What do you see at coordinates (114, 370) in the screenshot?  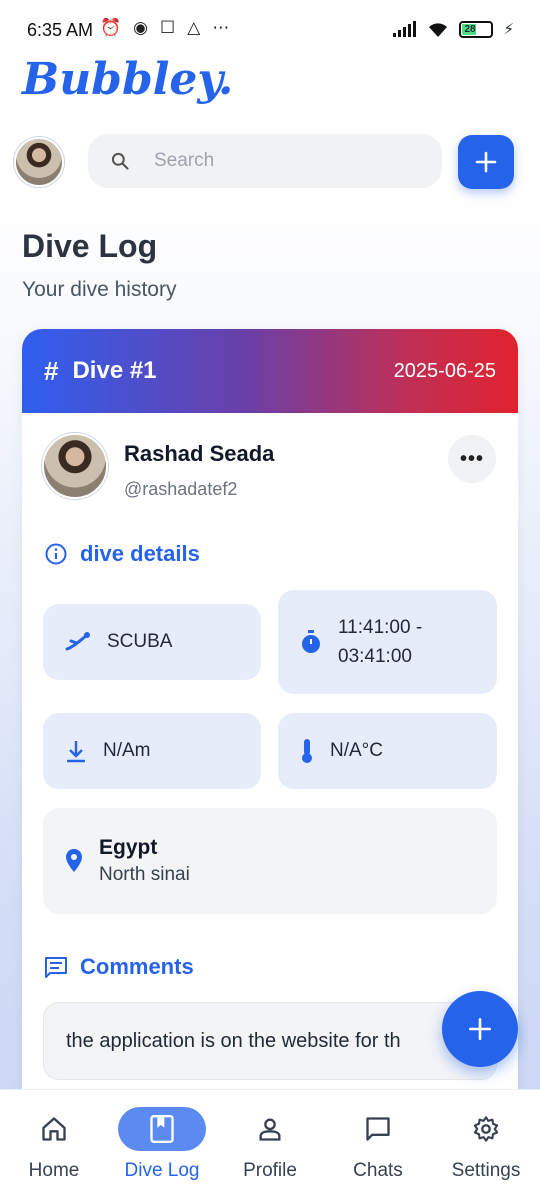 I see `dive-title: Dive #1` at bounding box center [114, 370].